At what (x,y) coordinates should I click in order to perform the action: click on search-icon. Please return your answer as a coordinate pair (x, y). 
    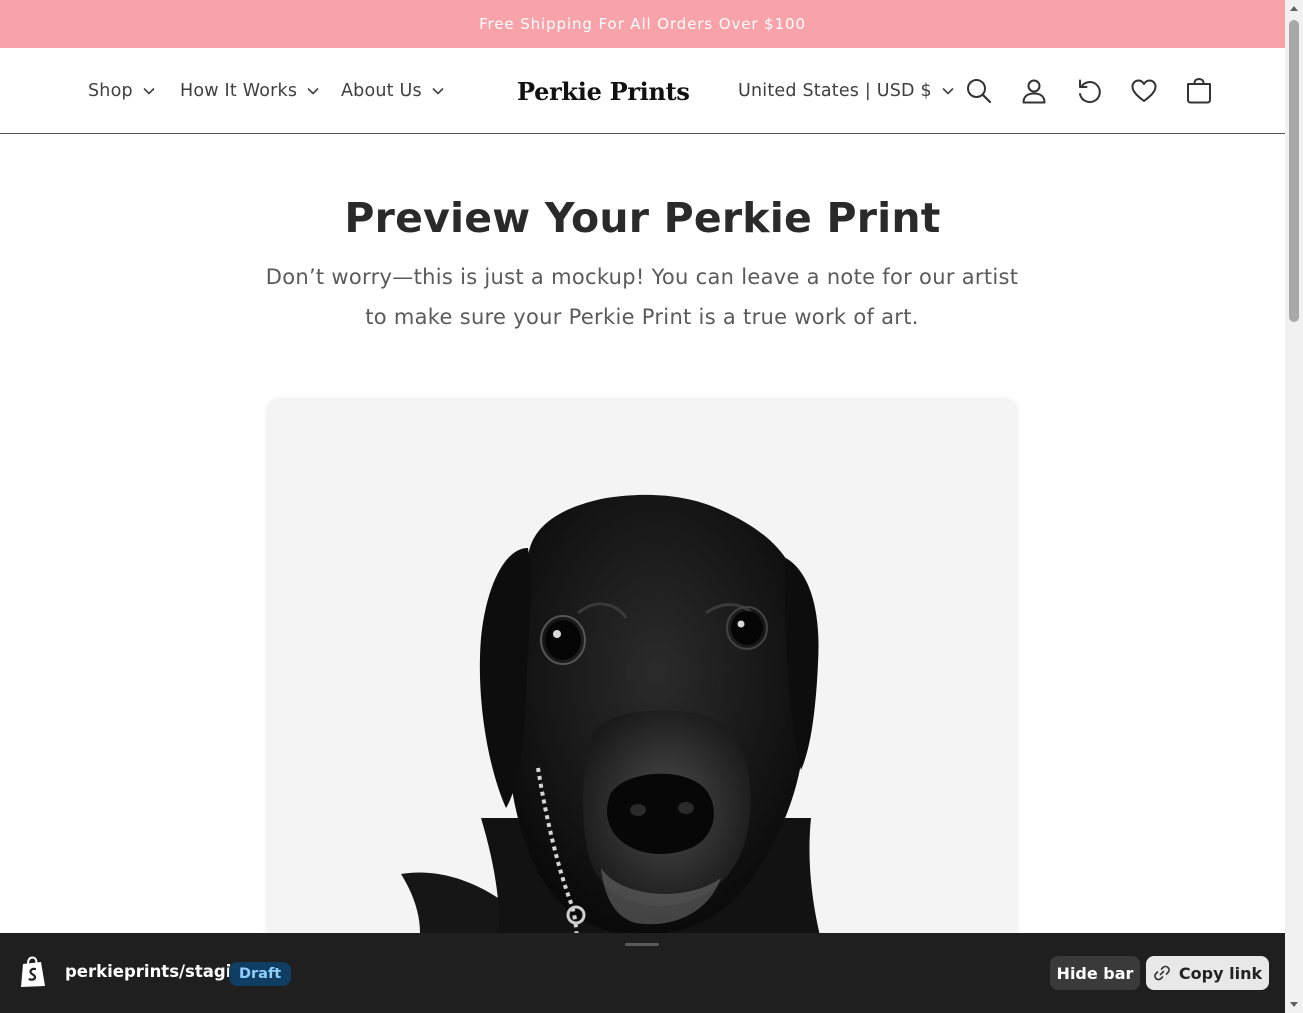
    Looking at the image, I should click on (979, 91).